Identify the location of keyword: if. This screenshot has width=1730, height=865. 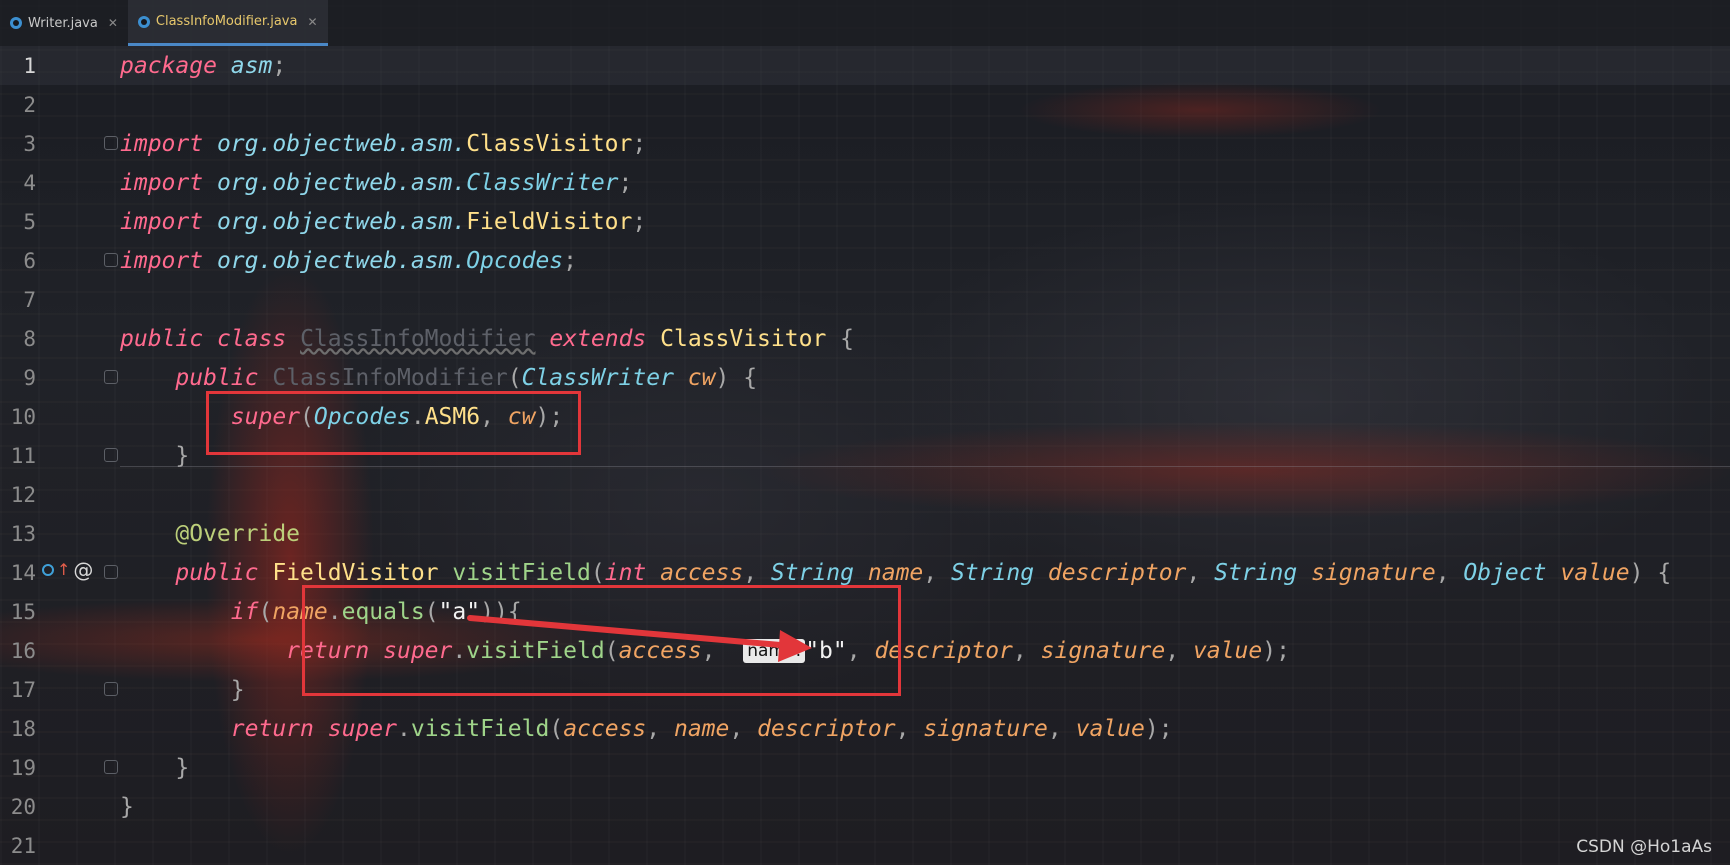
(244, 611).